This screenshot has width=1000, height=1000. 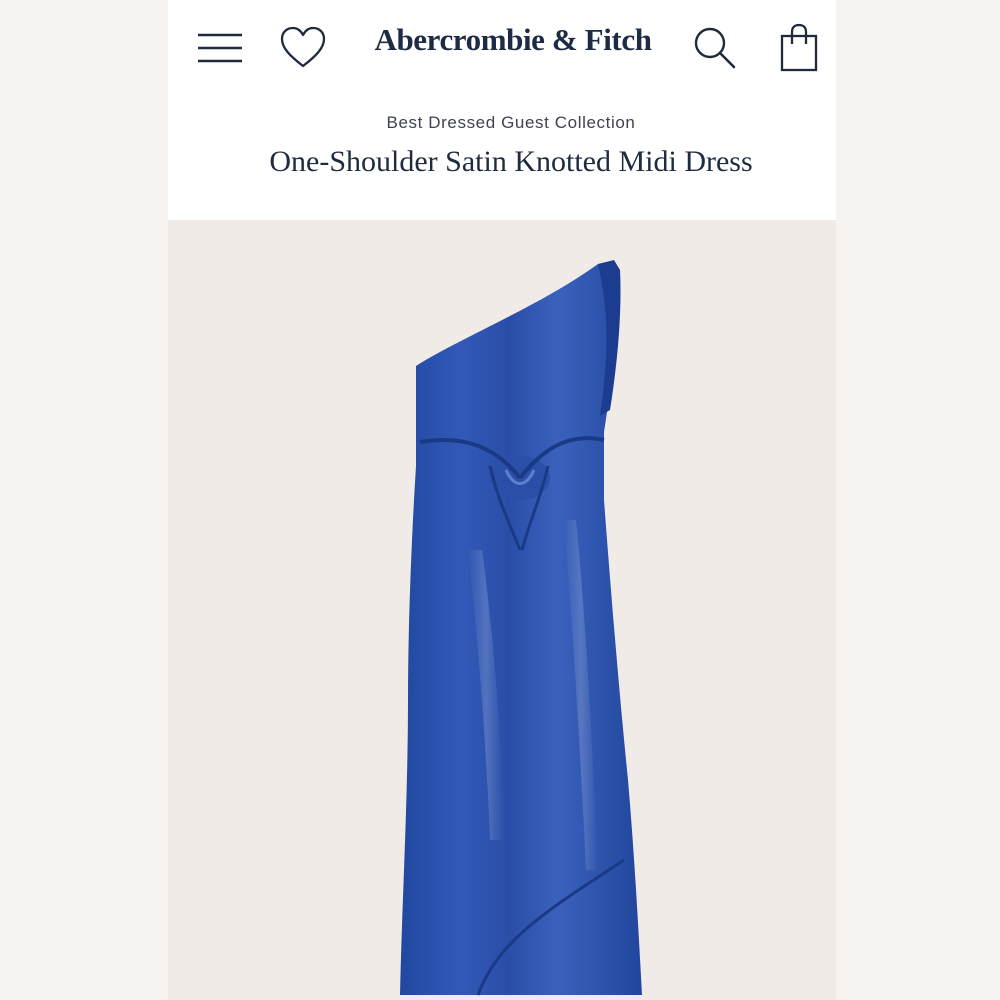 I want to click on search-button, so click(x=715, y=47).